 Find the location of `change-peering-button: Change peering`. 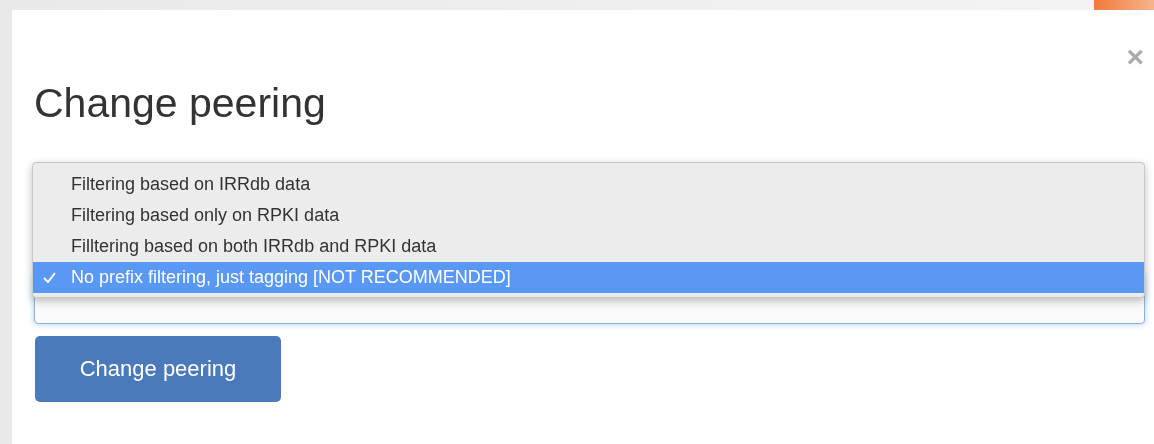

change-peering-button: Change peering is located at coordinates (158, 369).